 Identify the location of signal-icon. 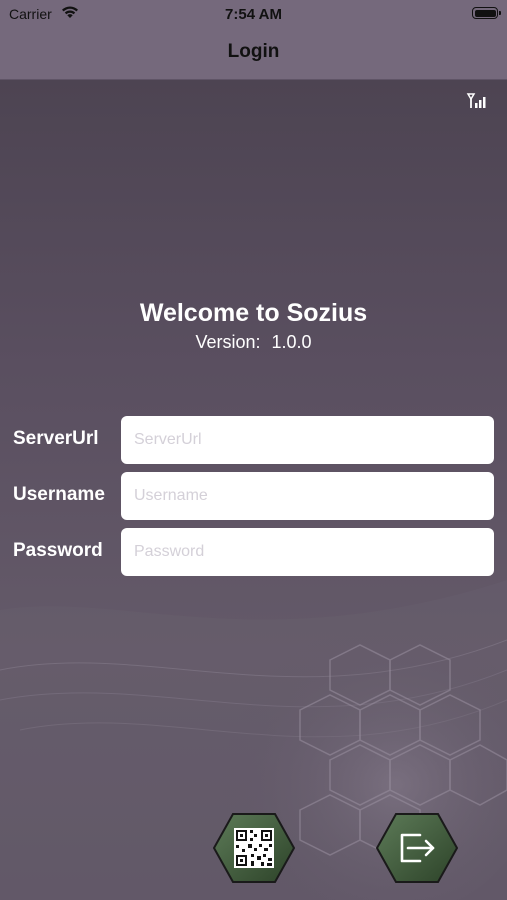
(477, 101).